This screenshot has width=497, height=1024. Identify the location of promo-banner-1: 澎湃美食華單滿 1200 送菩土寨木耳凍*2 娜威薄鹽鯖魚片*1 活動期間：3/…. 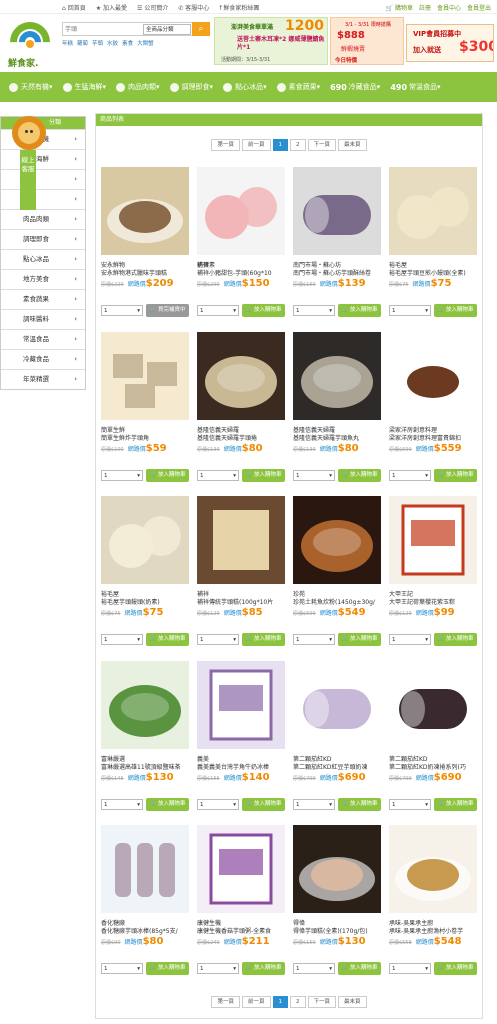
(271, 41).